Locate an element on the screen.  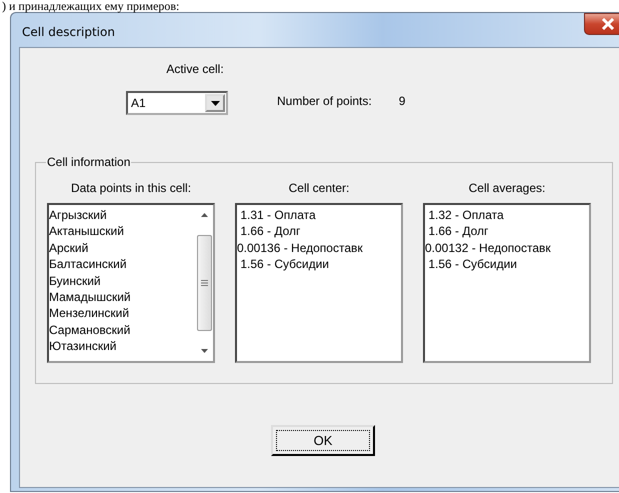
close-icon is located at coordinates (607, 24).